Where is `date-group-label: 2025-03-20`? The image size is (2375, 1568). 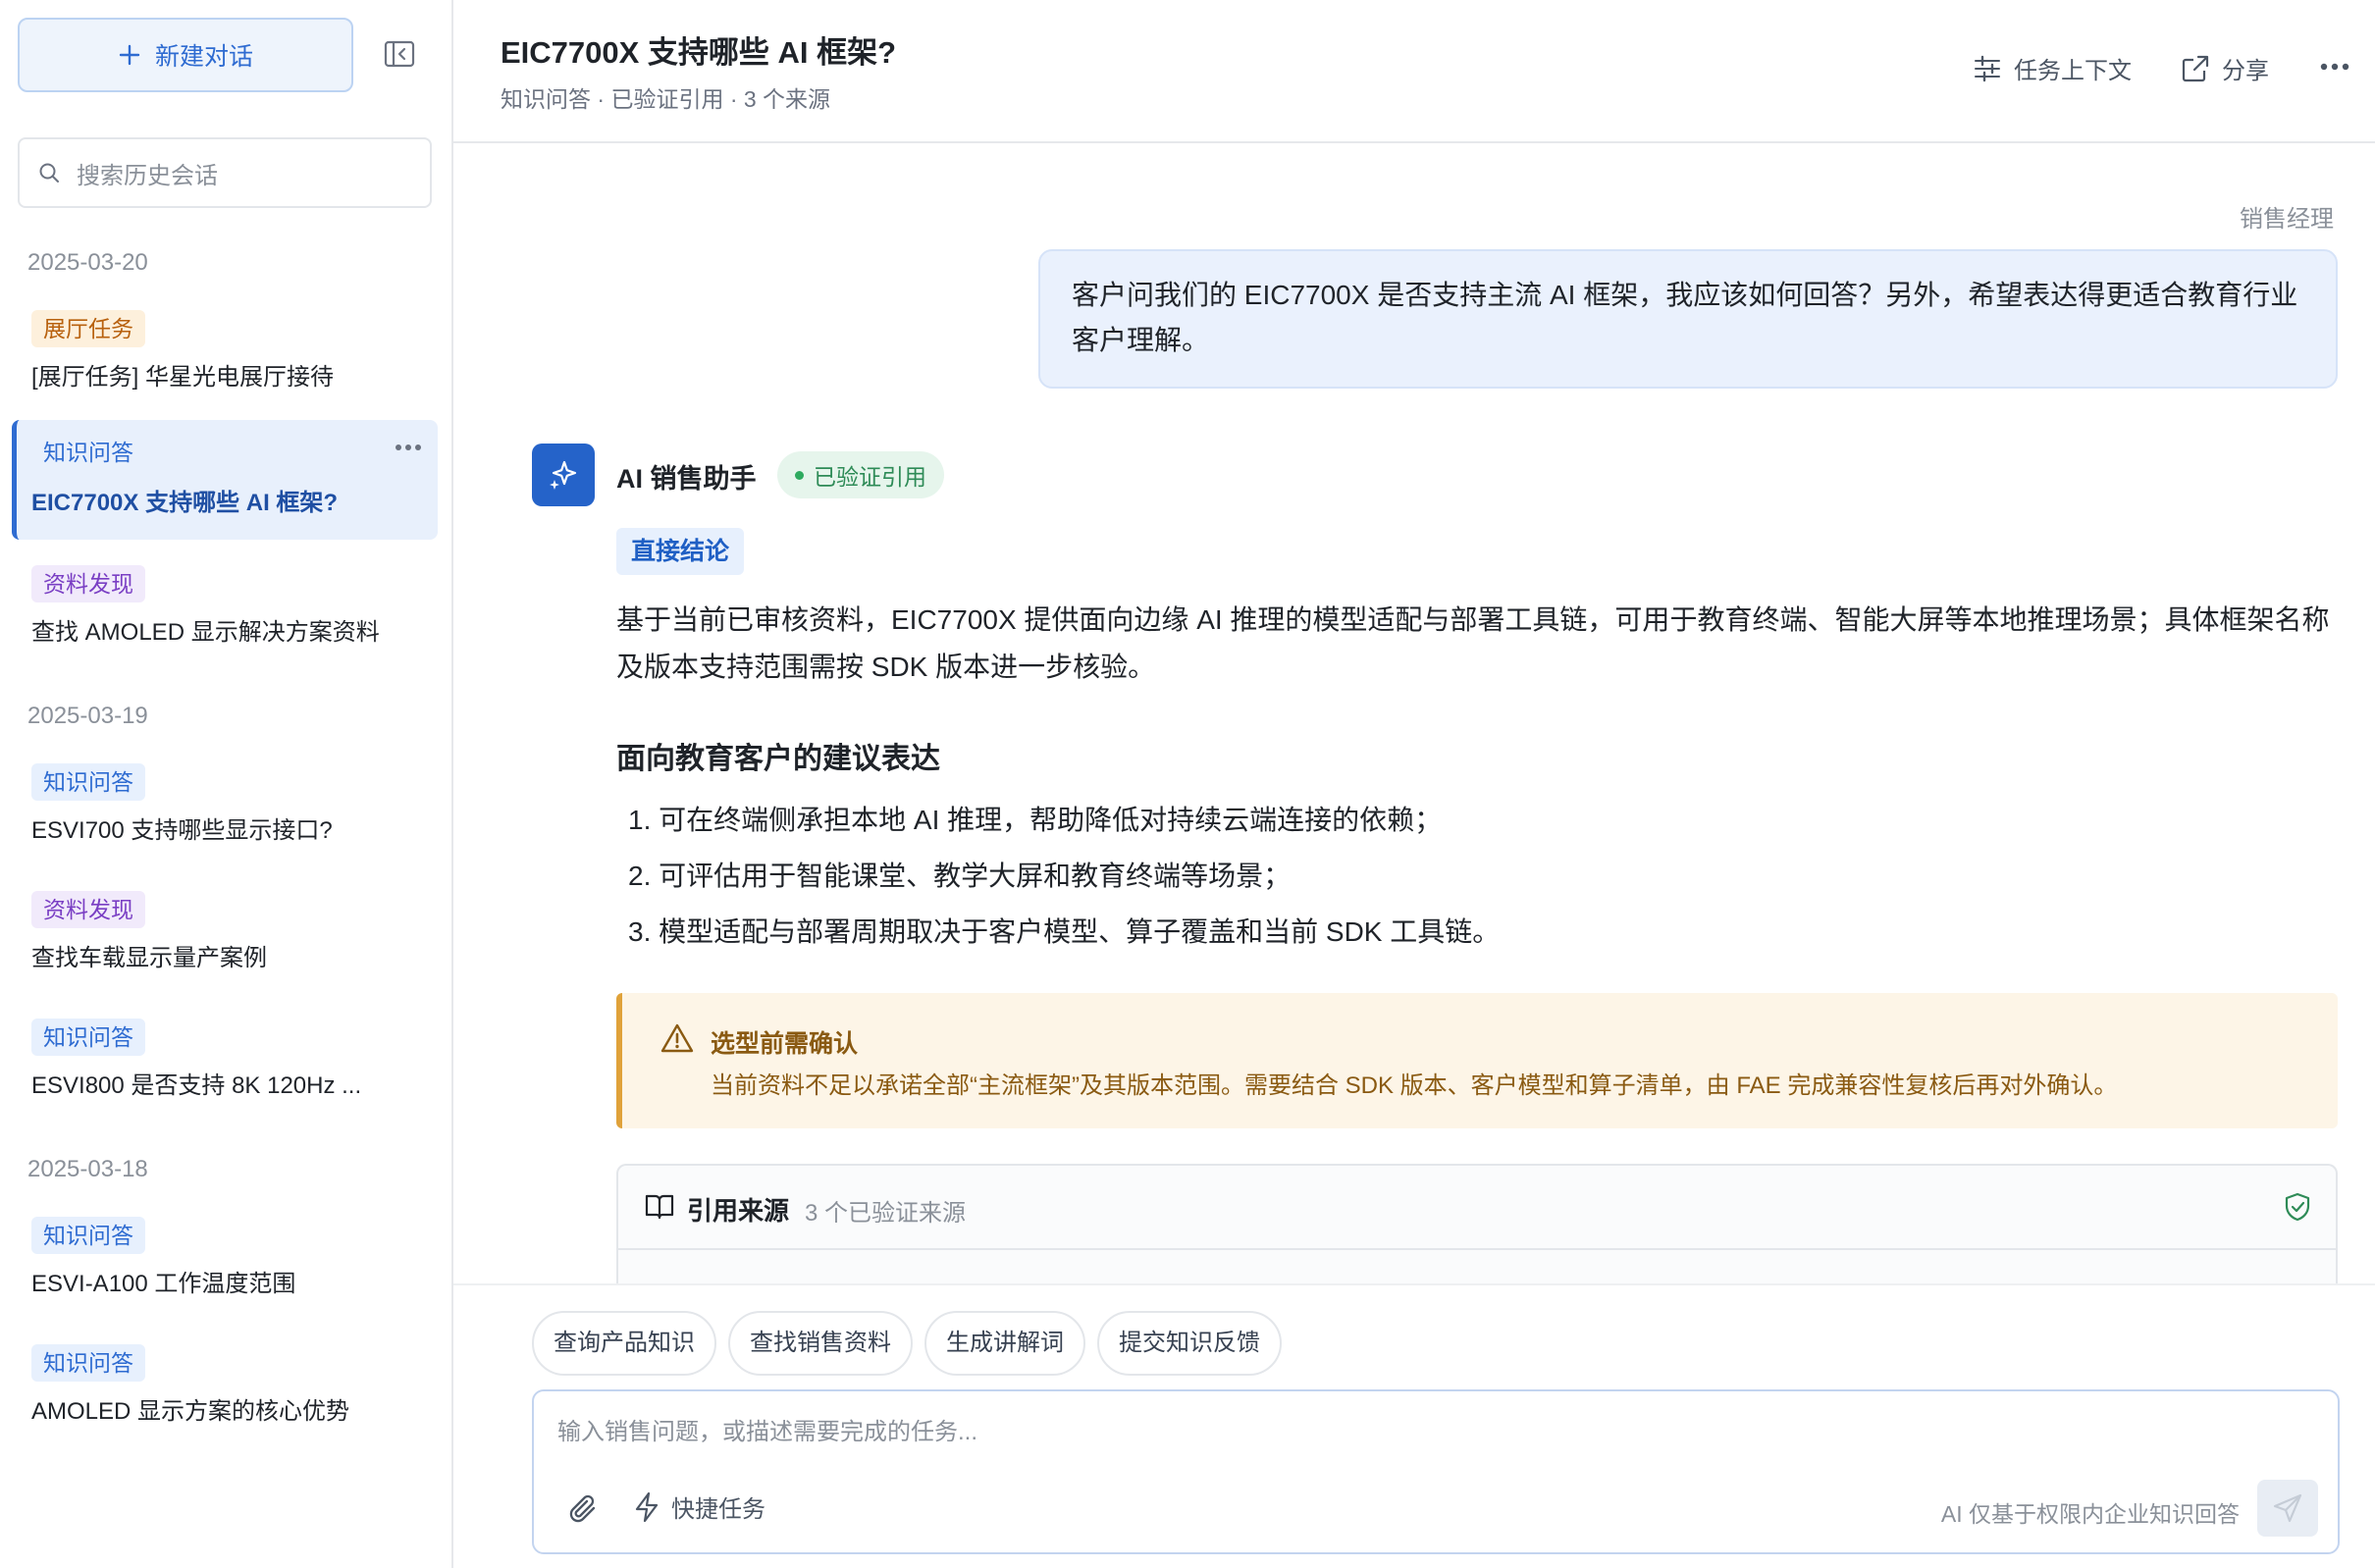 date-group-label: 2025-03-20 is located at coordinates (87, 262).